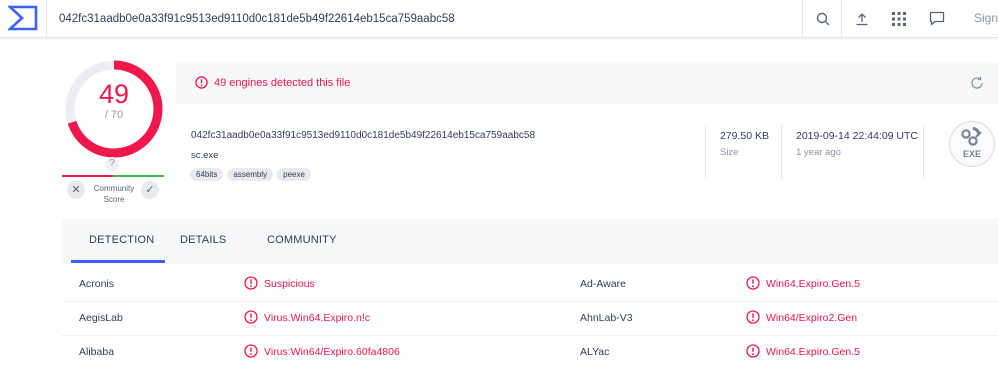 The width and height of the screenshot is (998, 373). I want to click on tab-community: COMMUNITY, so click(302, 240).